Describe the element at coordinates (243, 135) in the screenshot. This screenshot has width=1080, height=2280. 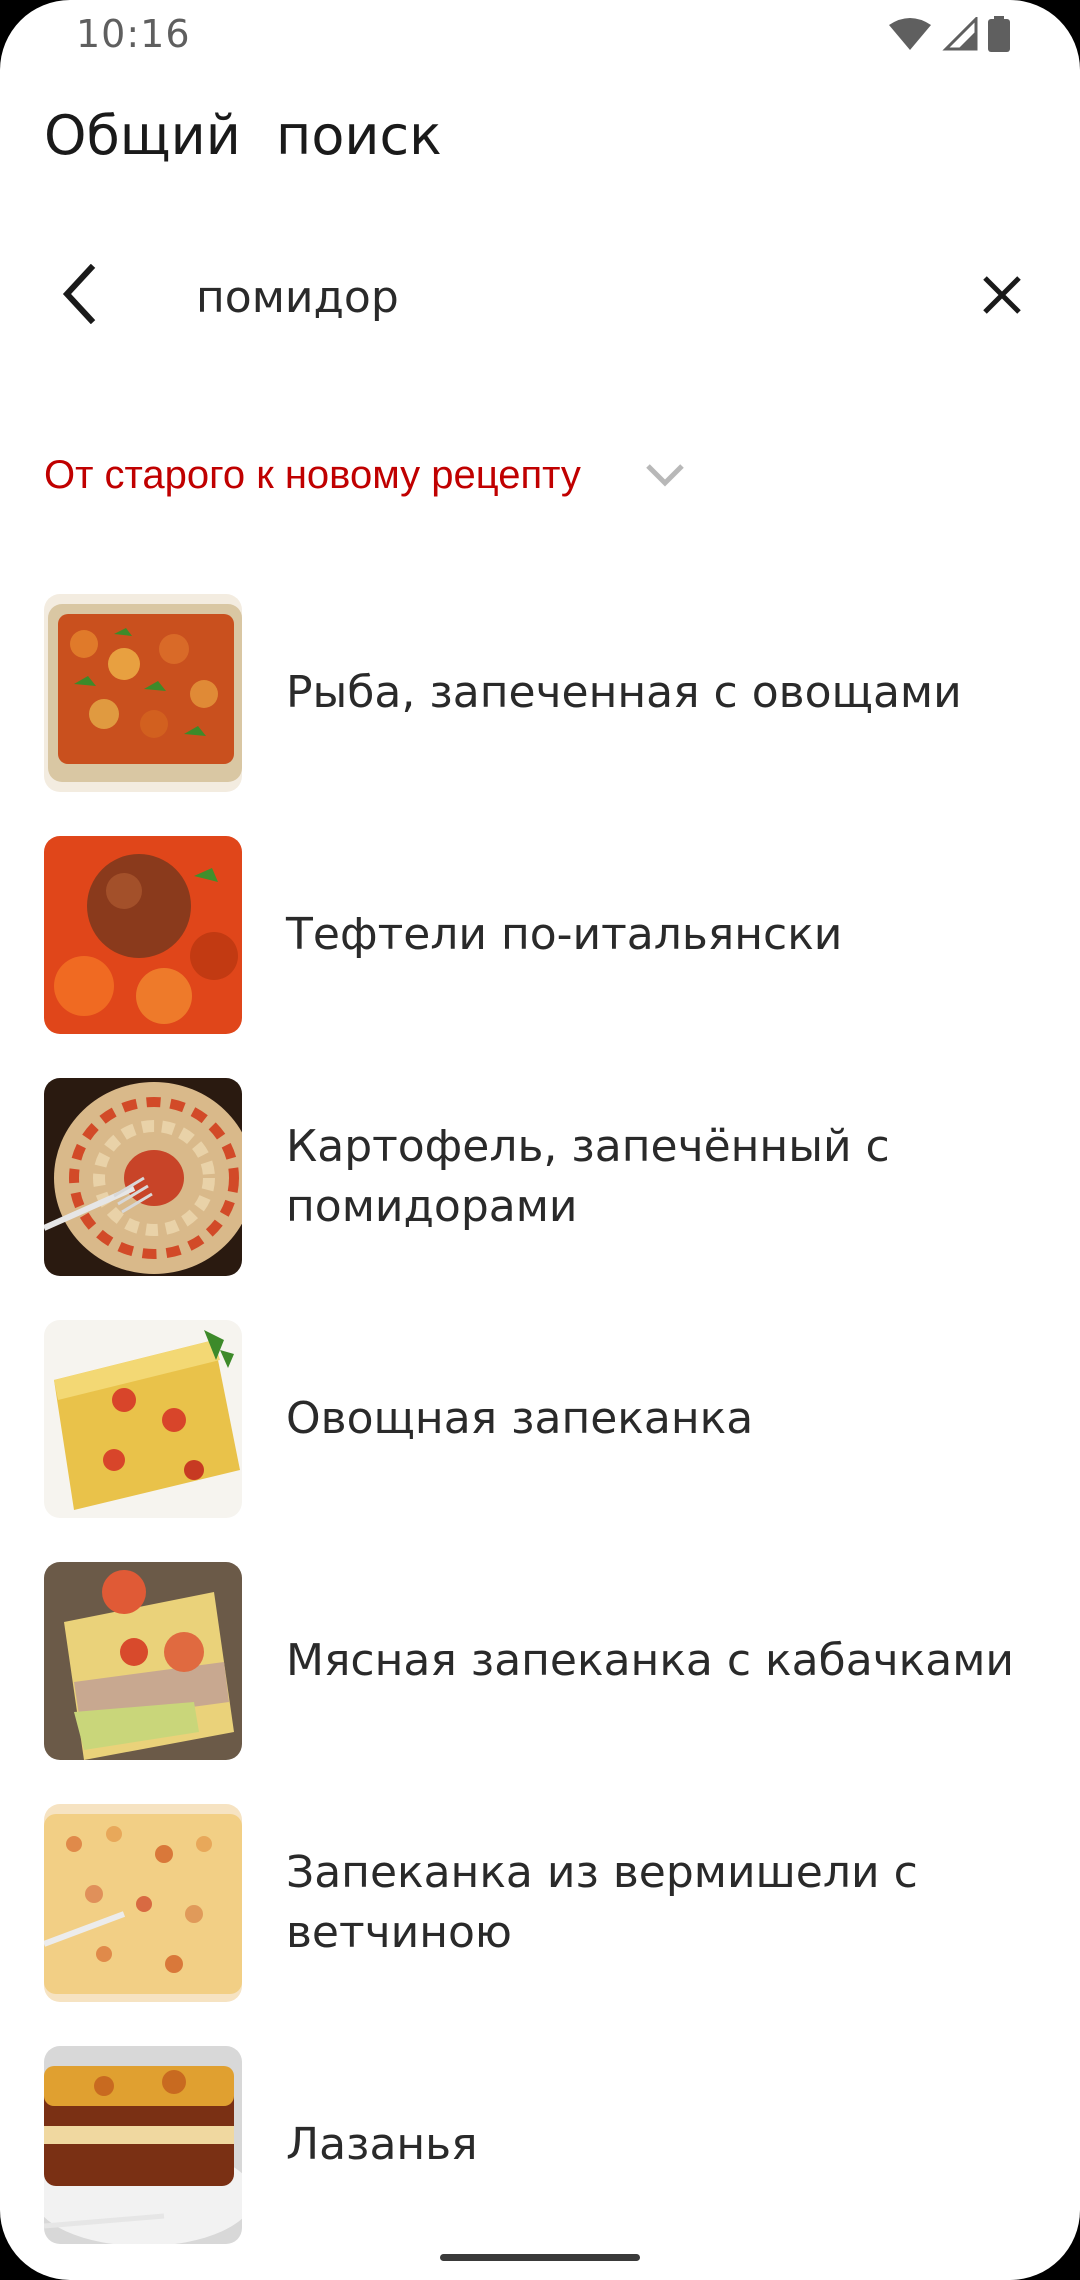
I see `page-title: Общий поиск` at that location.